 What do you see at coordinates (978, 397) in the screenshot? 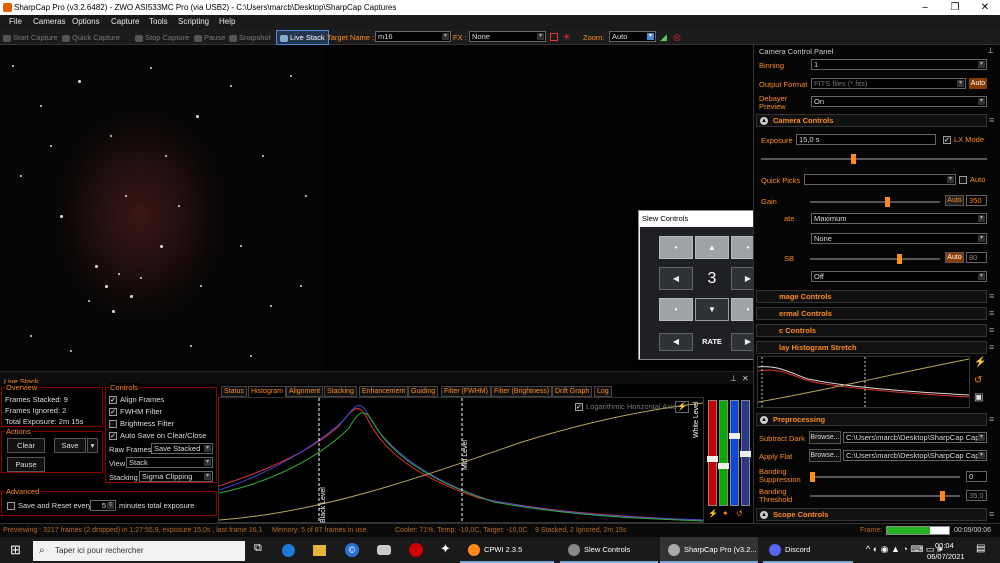
I see `save-icon: ▣` at bounding box center [978, 397].